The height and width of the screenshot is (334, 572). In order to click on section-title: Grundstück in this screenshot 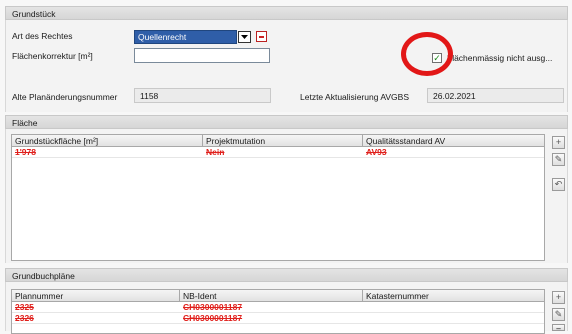, I will do `click(34, 14)`.